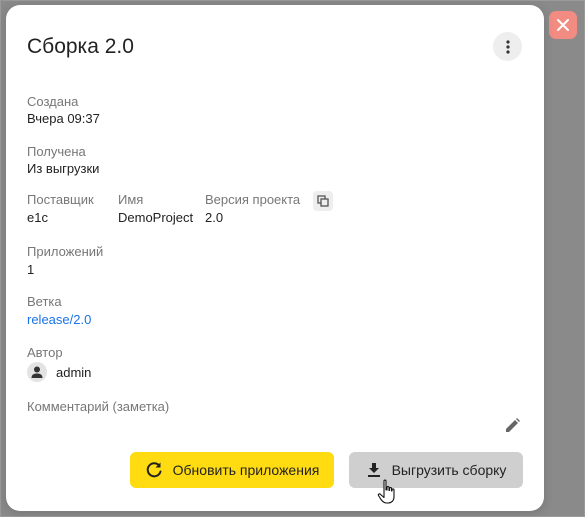 This screenshot has height=517, width=585. I want to click on avatar, so click(37, 372).